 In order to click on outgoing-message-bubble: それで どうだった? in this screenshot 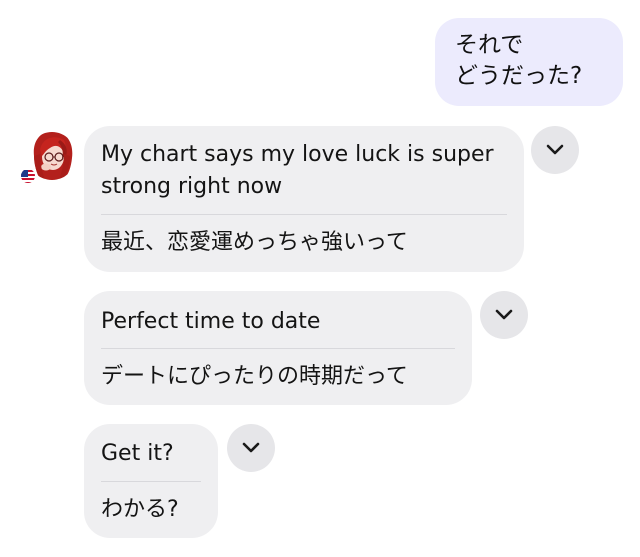, I will do `click(529, 62)`.